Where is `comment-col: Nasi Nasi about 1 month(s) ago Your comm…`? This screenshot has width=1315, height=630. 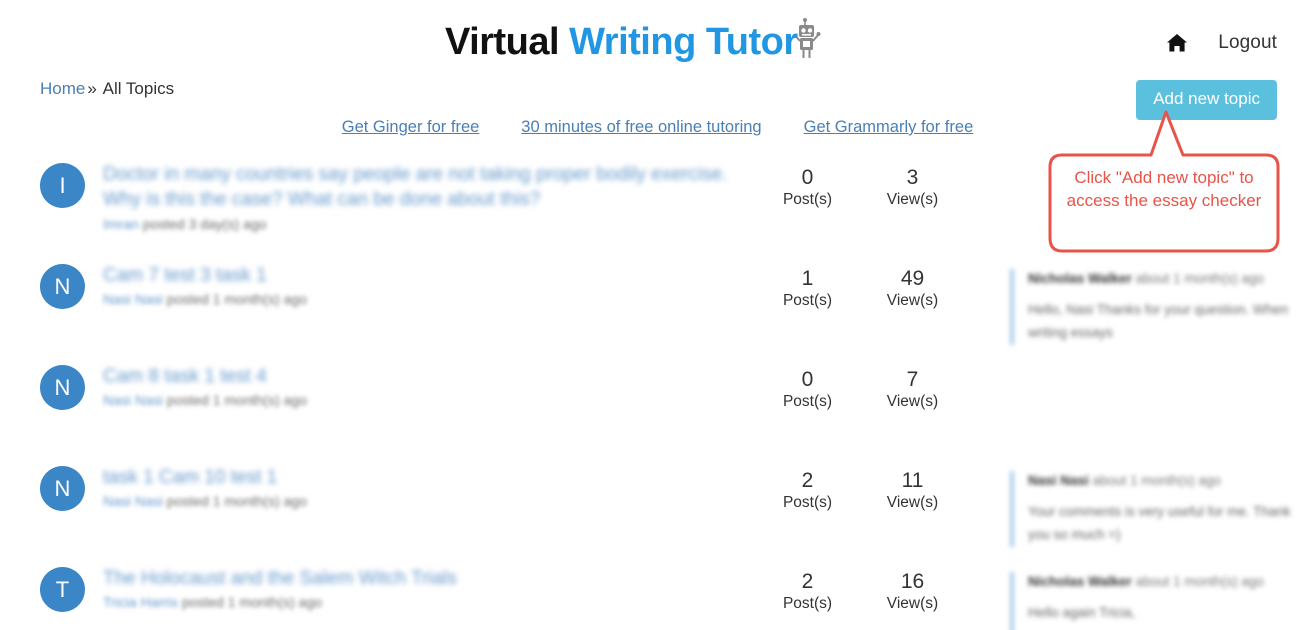 comment-col: Nasi Nasi about 1 month(s) ago Your comm… is located at coordinates (1162, 500).